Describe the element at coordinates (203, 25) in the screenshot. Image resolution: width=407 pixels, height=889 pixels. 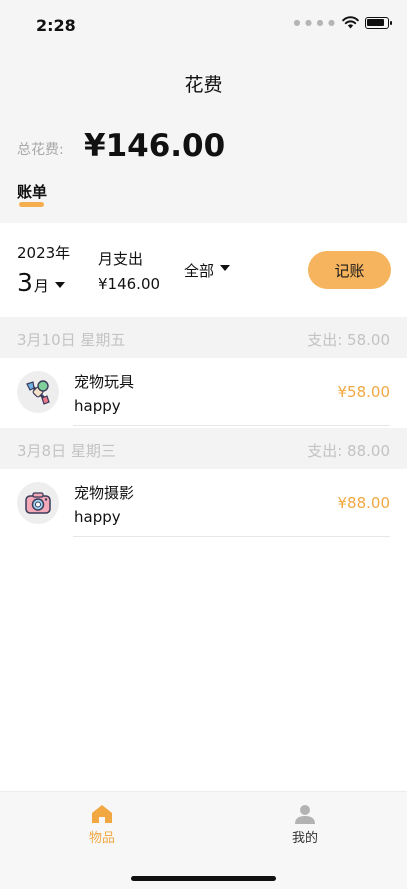
I see `status-bar: 2:28 ● ● ● ●` at that location.